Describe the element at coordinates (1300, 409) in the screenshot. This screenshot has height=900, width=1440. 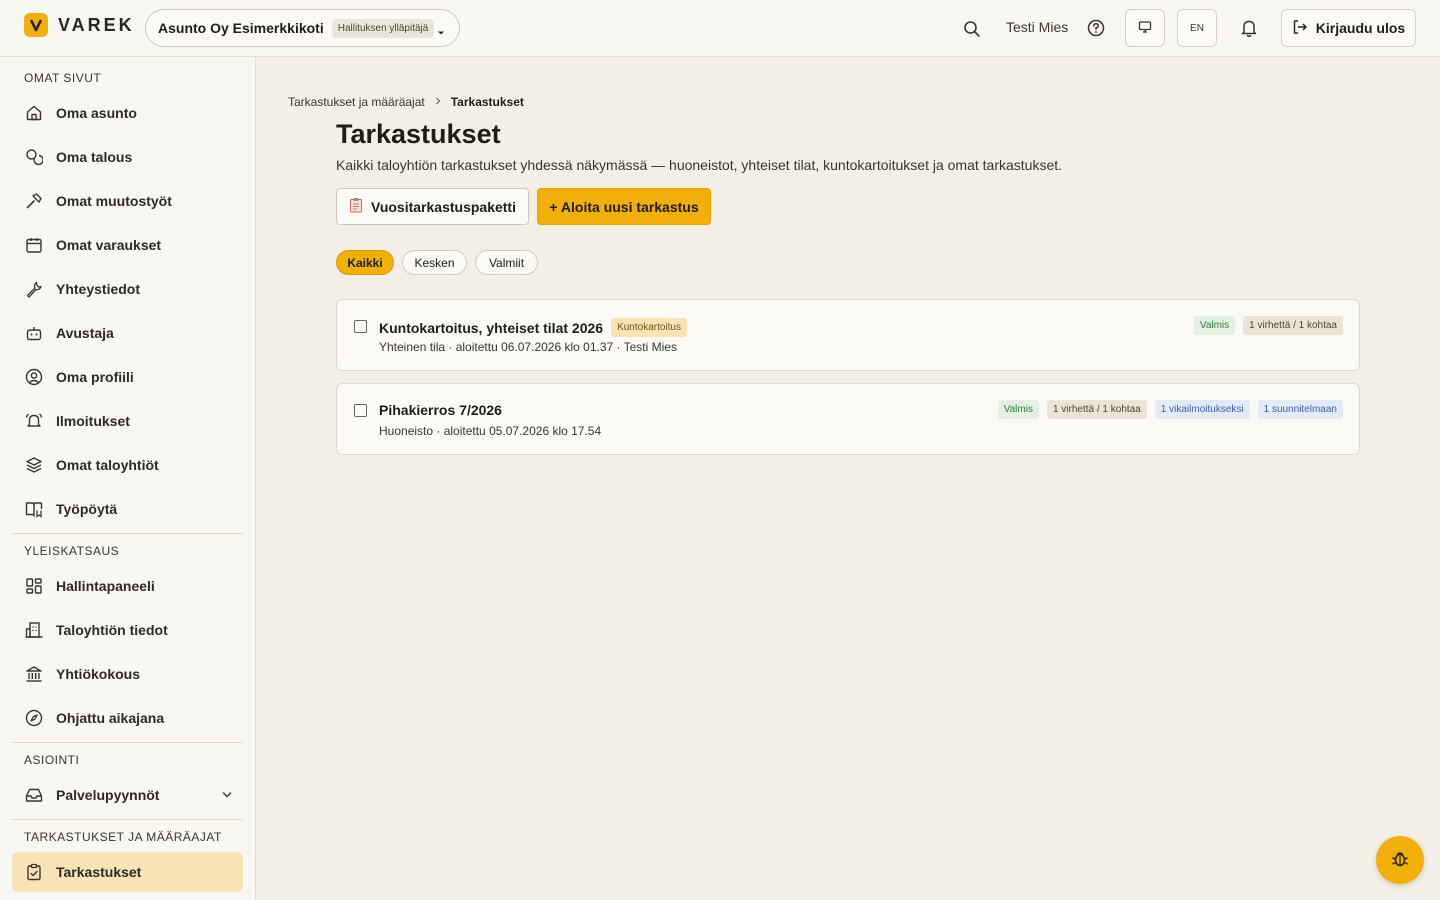
I see `plan-badge: 1 suunnitelmaan` at that location.